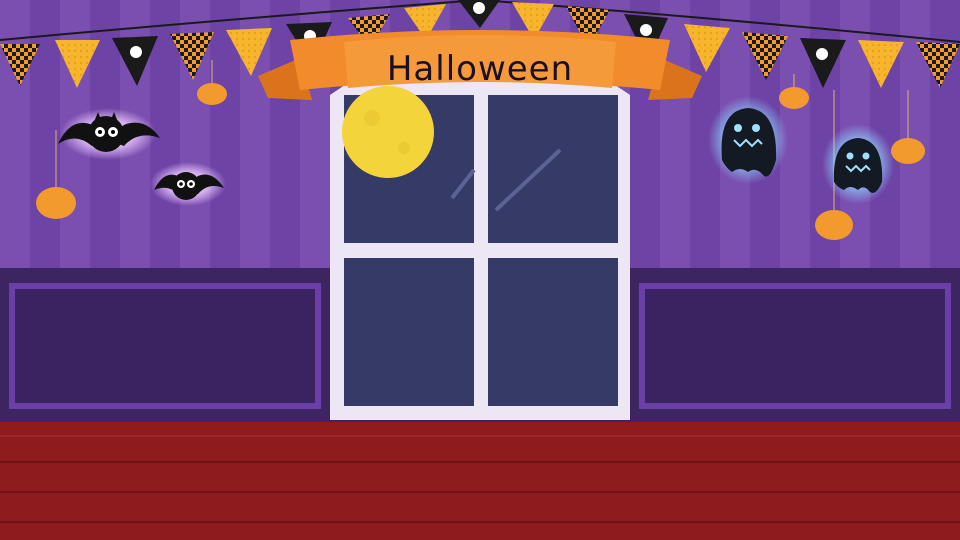 This screenshot has height=540, width=960. Describe the element at coordinates (165, 346) in the screenshot. I see `wainscot-panel-left` at that location.